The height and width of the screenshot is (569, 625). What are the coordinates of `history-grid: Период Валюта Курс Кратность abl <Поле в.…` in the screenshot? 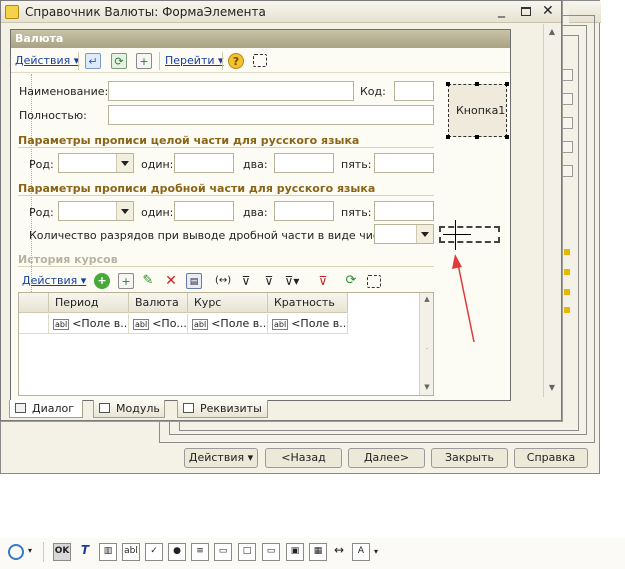 It's located at (226, 344).